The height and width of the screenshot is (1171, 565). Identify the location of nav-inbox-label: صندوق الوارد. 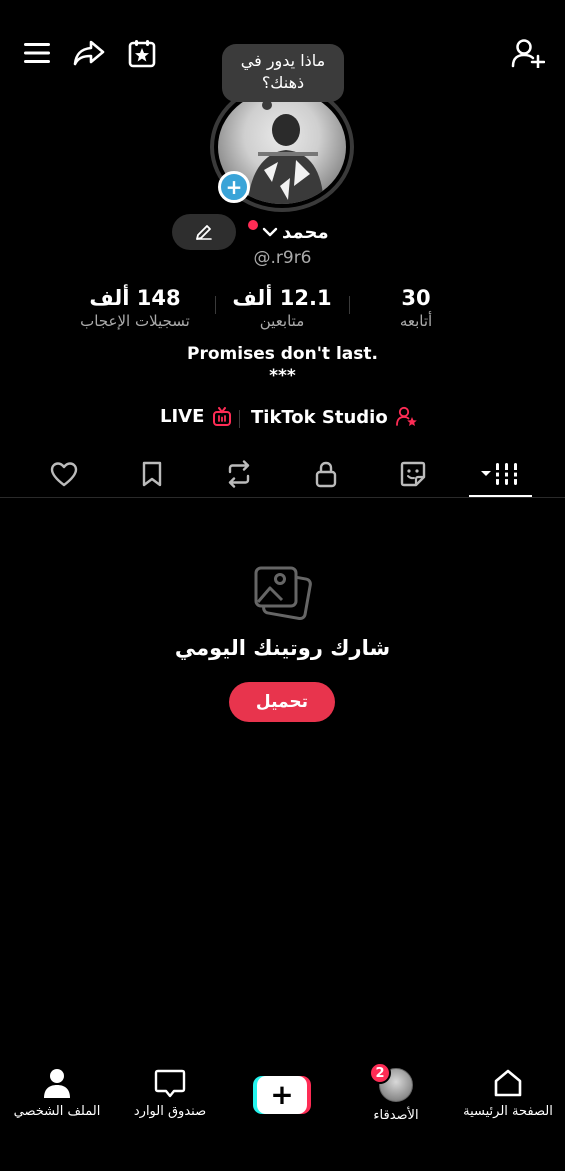
(170, 1111).